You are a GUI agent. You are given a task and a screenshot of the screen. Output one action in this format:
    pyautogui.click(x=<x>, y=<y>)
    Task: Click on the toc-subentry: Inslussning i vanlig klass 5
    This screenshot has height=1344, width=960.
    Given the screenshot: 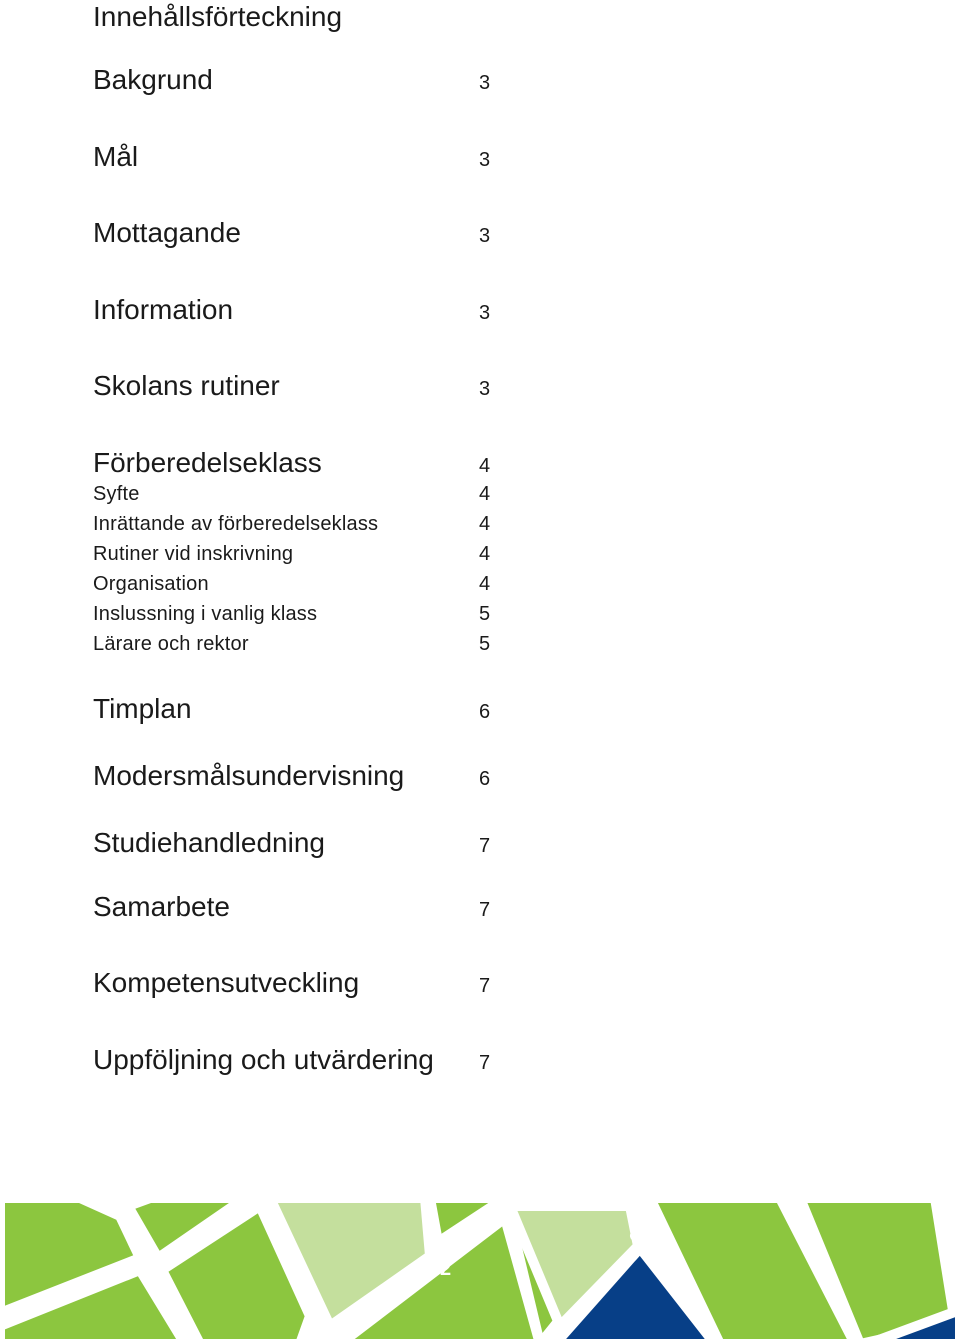 What is the action you would take?
    pyautogui.click(x=293, y=614)
    